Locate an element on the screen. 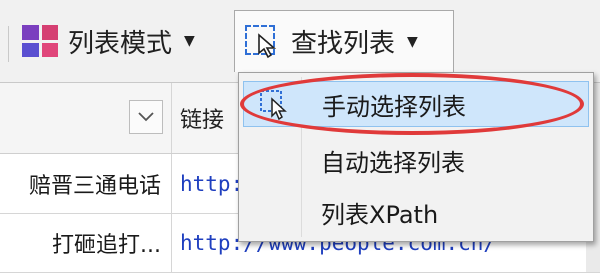  table-cell: 赔晋三通电话 is located at coordinates (86, 183).